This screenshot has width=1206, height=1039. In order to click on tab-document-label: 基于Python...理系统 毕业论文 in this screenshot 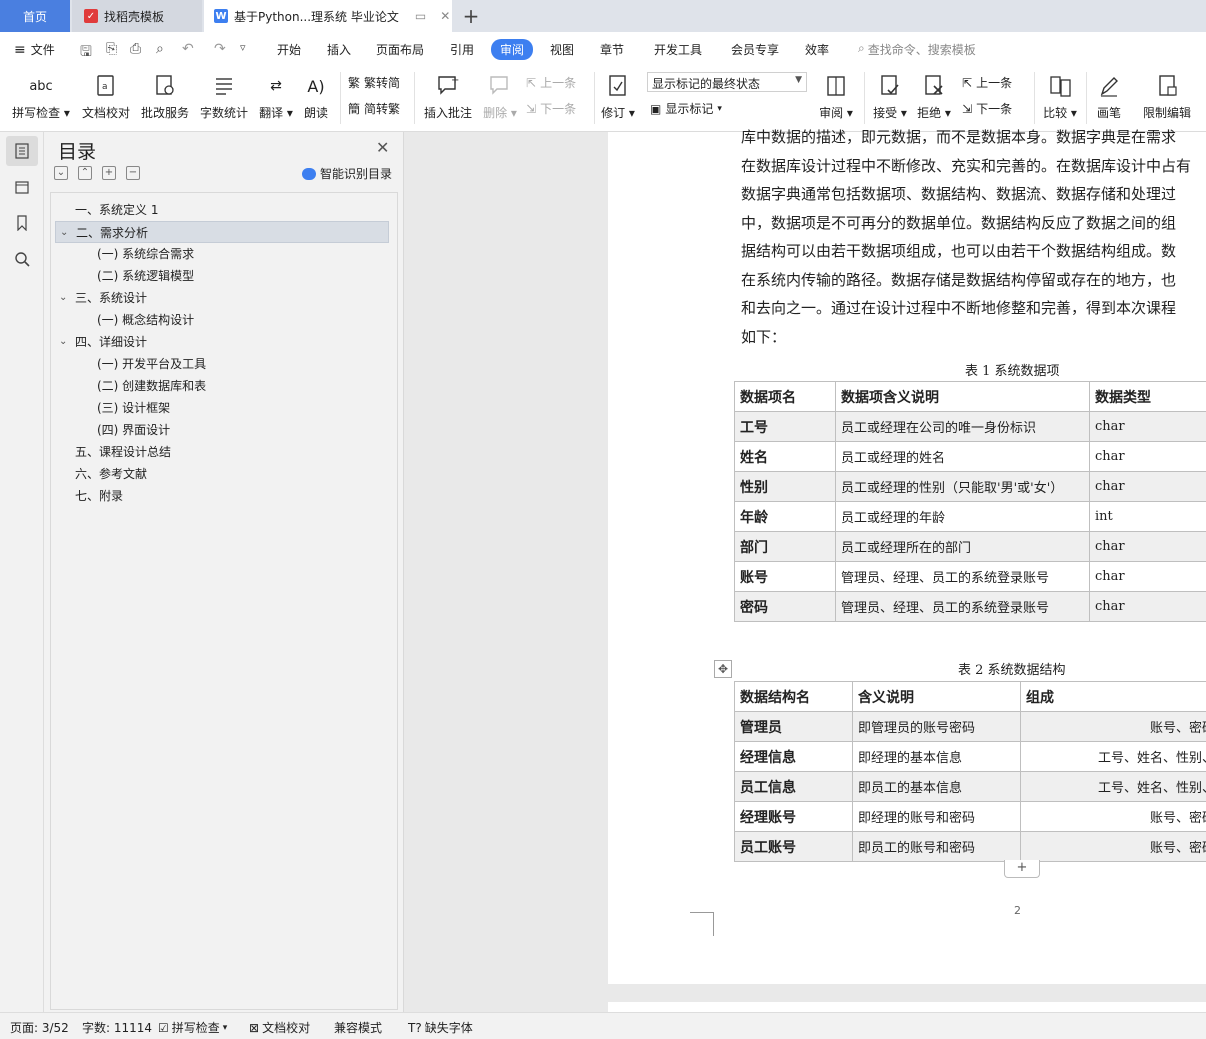, I will do `click(316, 16)`.